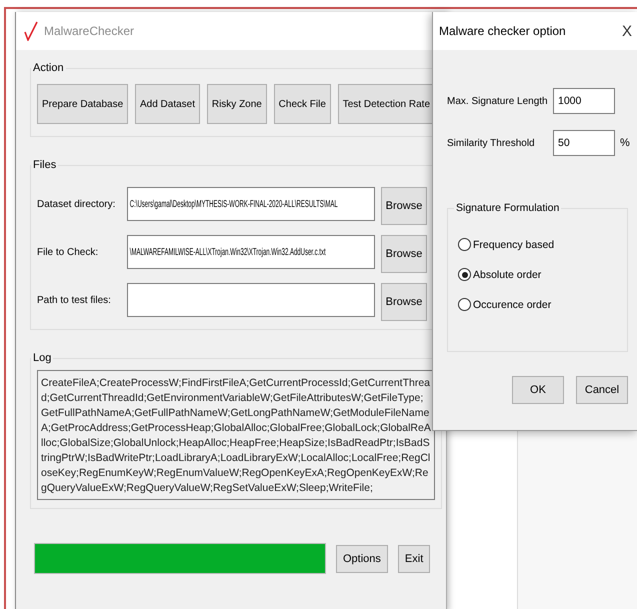 The image size is (637, 609). Describe the element at coordinates (625, 143) in the screenshot. I see `unit-label: %` at that location.